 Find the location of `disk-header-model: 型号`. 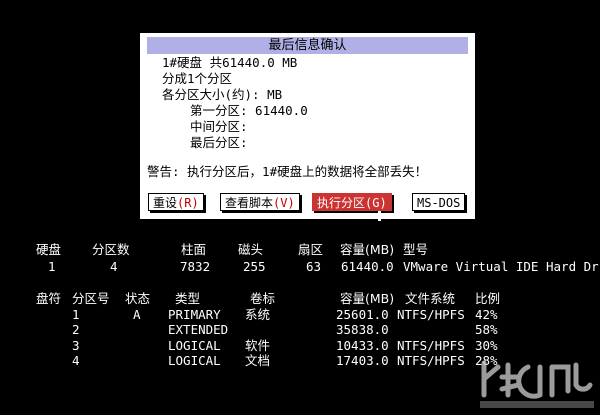

disk-header-model: 型号 is located at coordinates (416, 249).